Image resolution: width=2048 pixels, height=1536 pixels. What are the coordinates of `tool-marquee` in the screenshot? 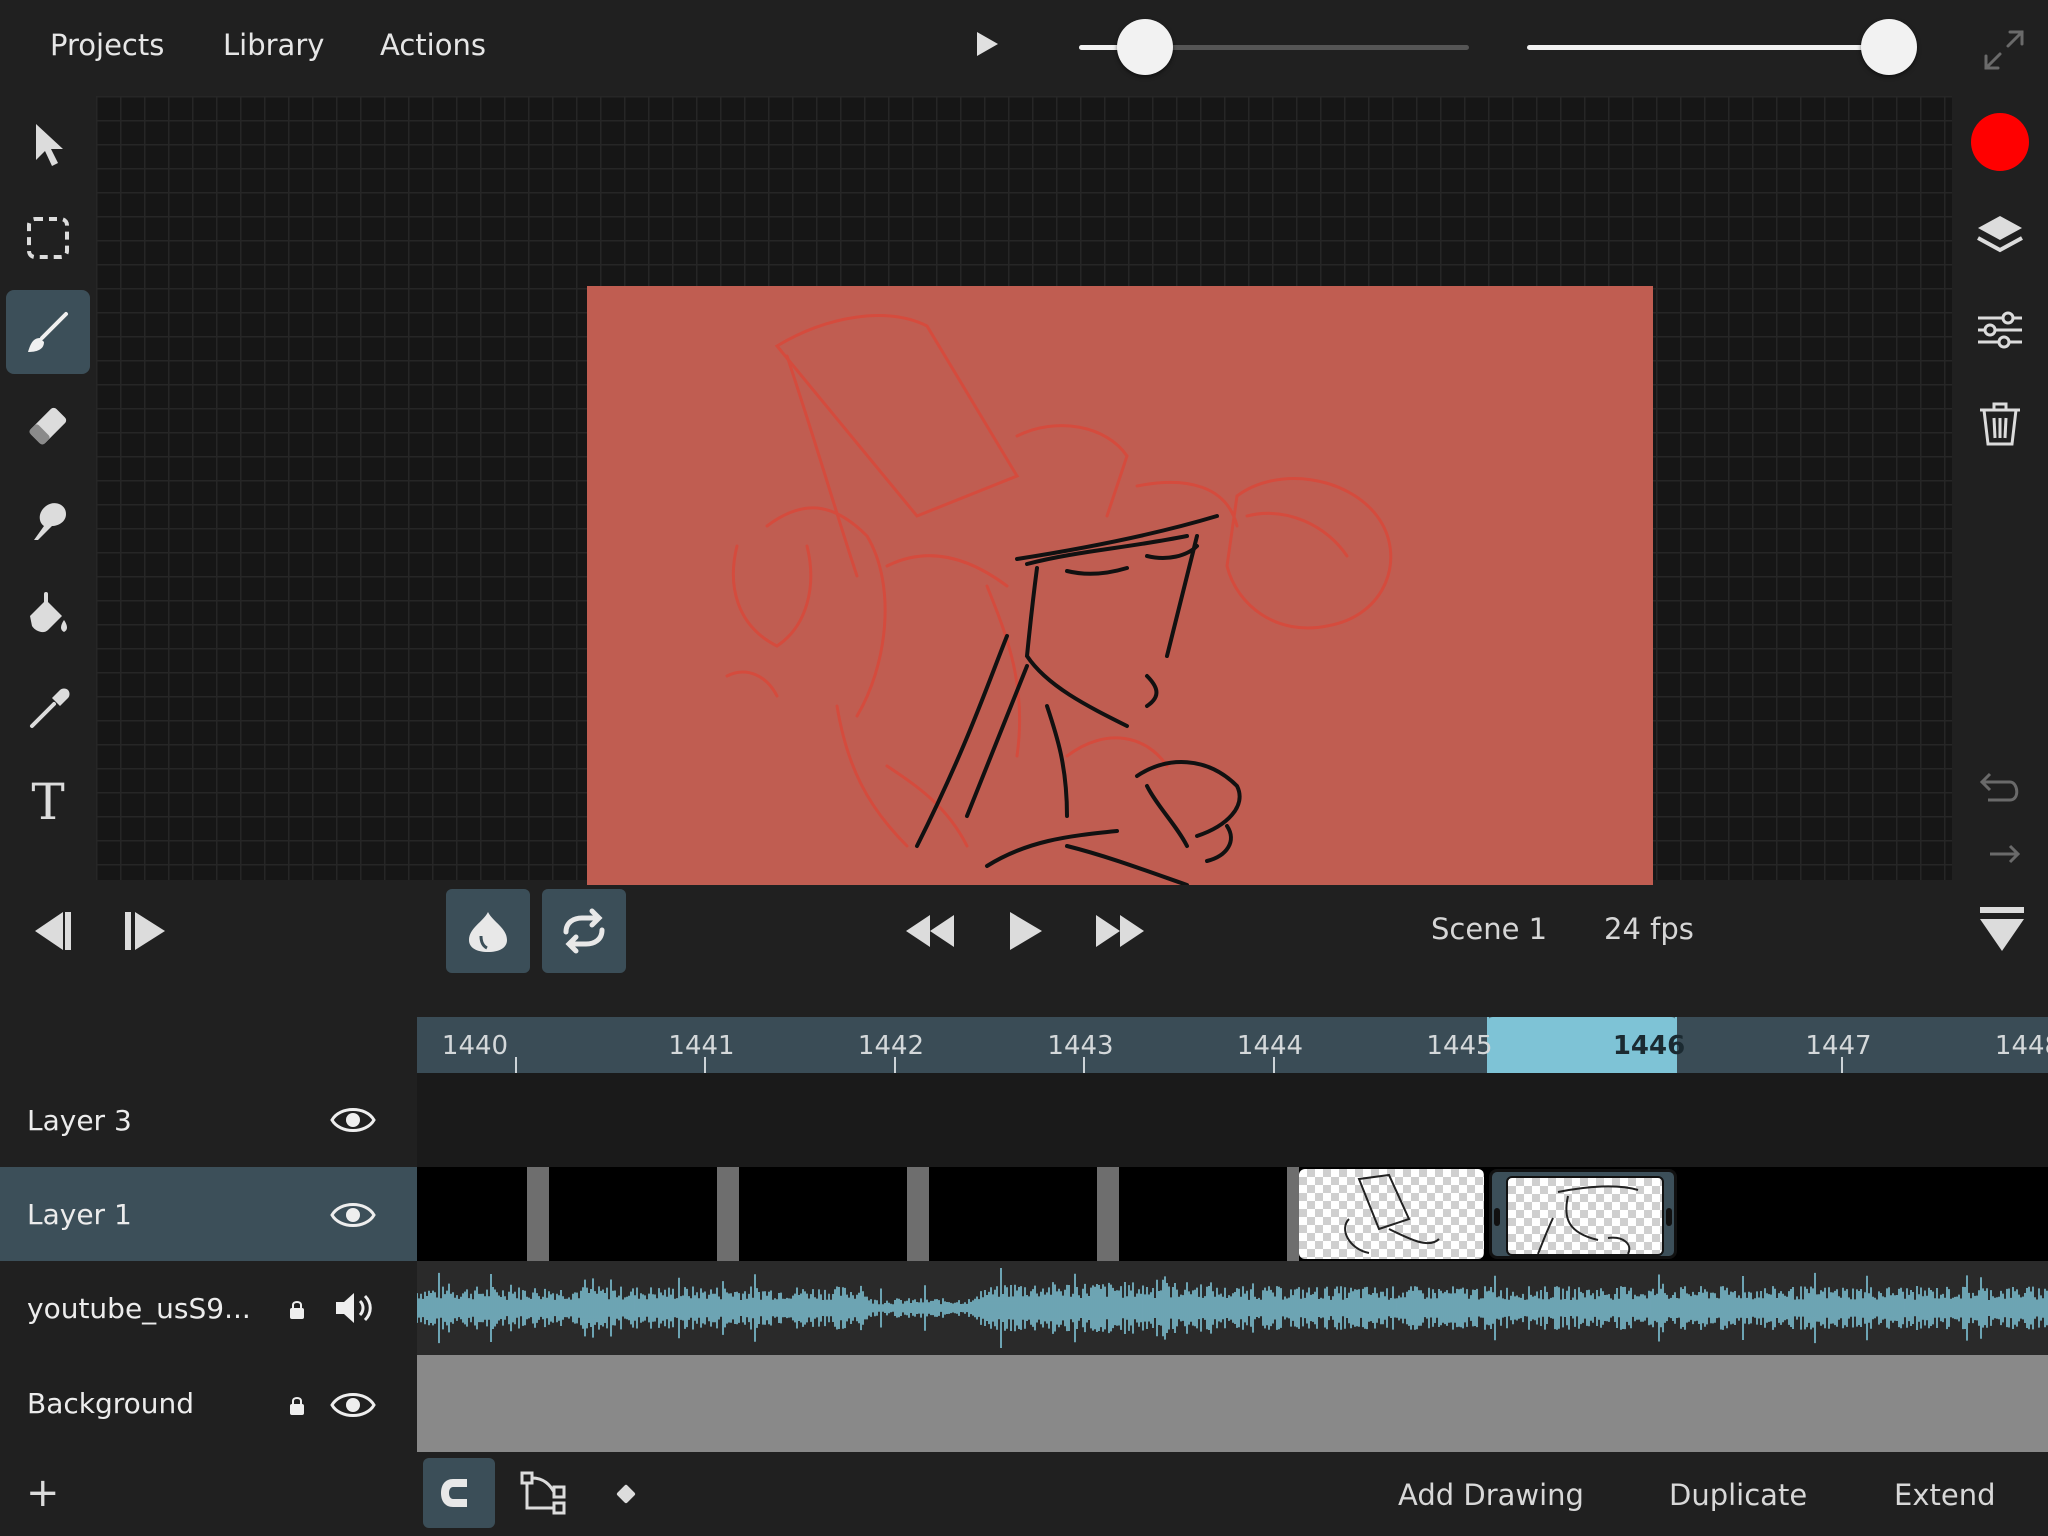 It's located at (48, 238).